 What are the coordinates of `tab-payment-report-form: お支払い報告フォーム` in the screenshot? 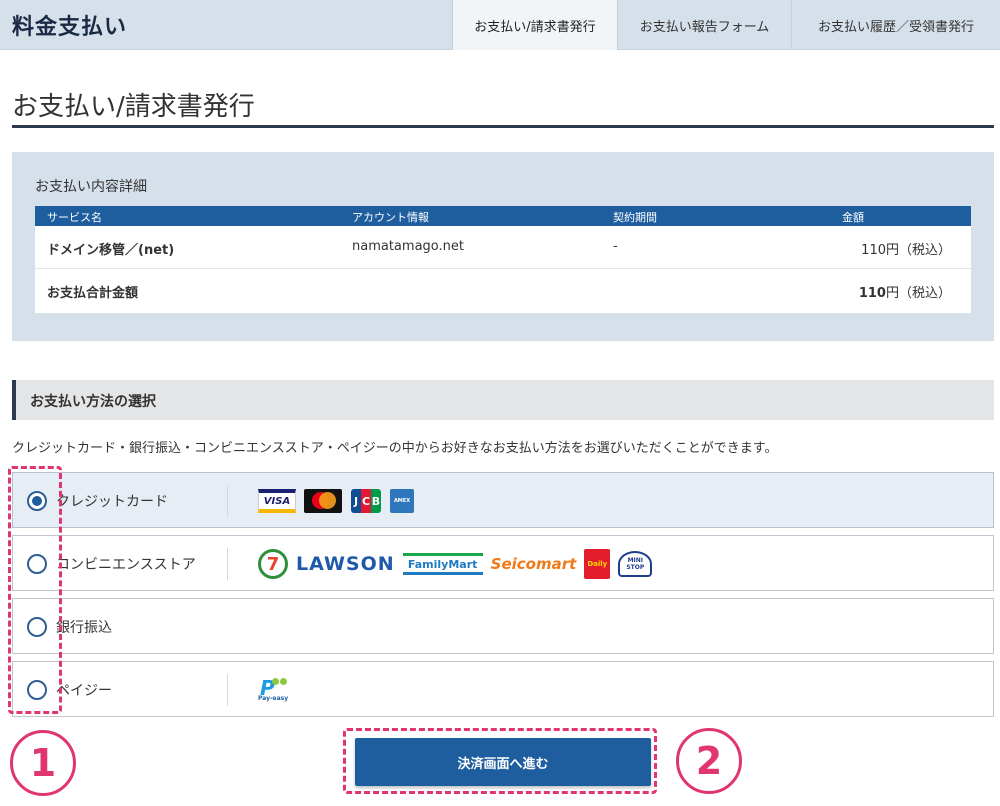 It's located at (704, 25).